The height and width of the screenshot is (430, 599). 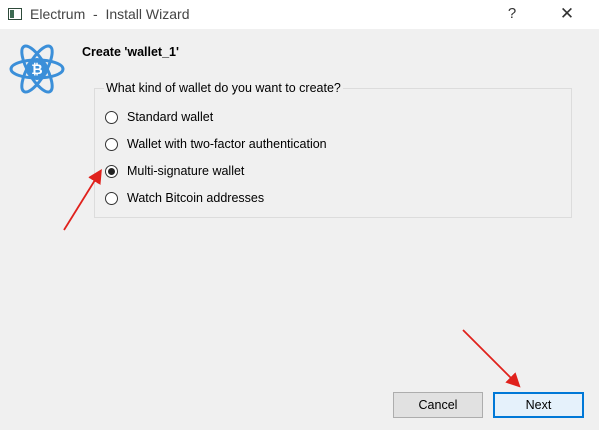 I want to click on option-label: Multi-signature wallet, so click(x=186, y=171).